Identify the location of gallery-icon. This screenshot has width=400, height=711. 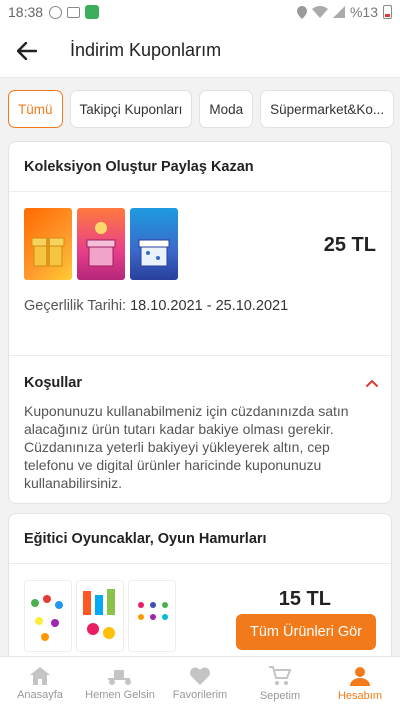
(74, 12).